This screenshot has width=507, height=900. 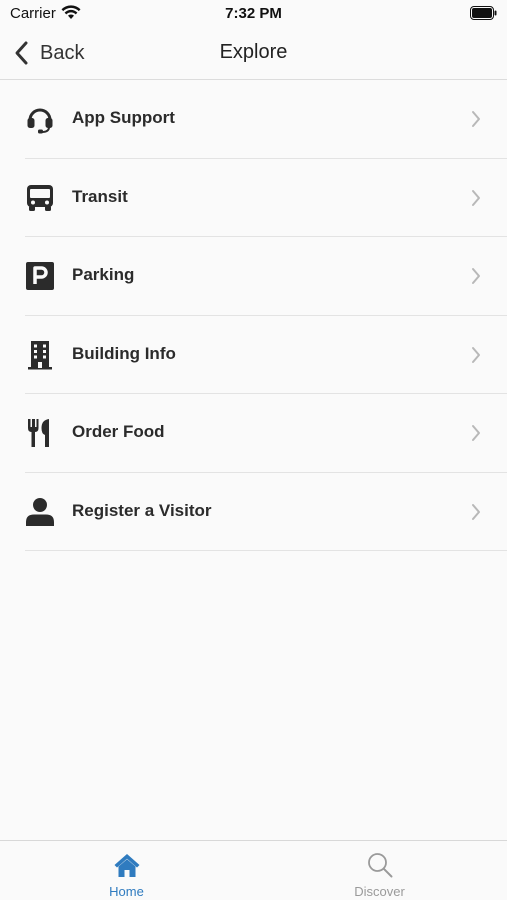 What do you see at coordinates (40, 119) in the screenshot?
I see `headset-icon` at bounding box center [40, 119].